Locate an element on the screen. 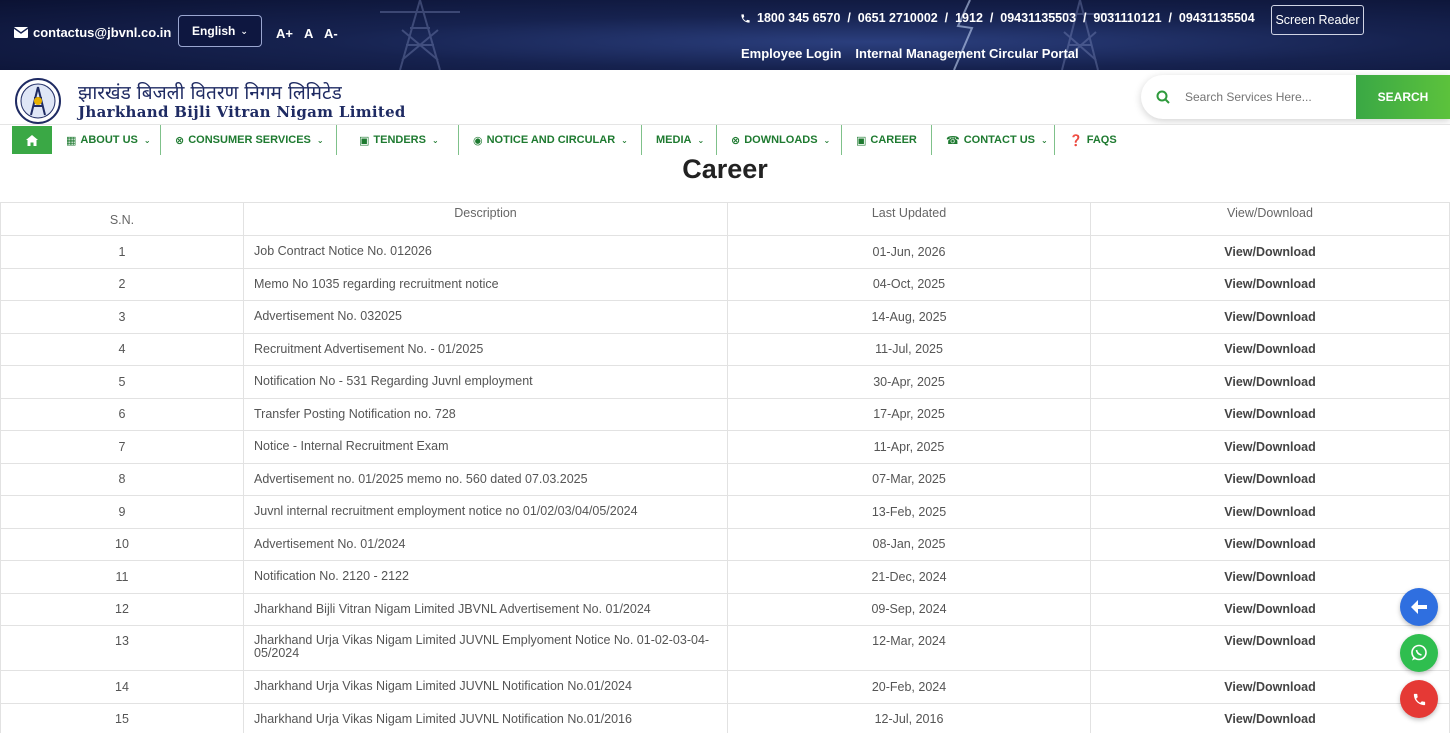  row-sn: 9 is located at coordinates (122, 512).